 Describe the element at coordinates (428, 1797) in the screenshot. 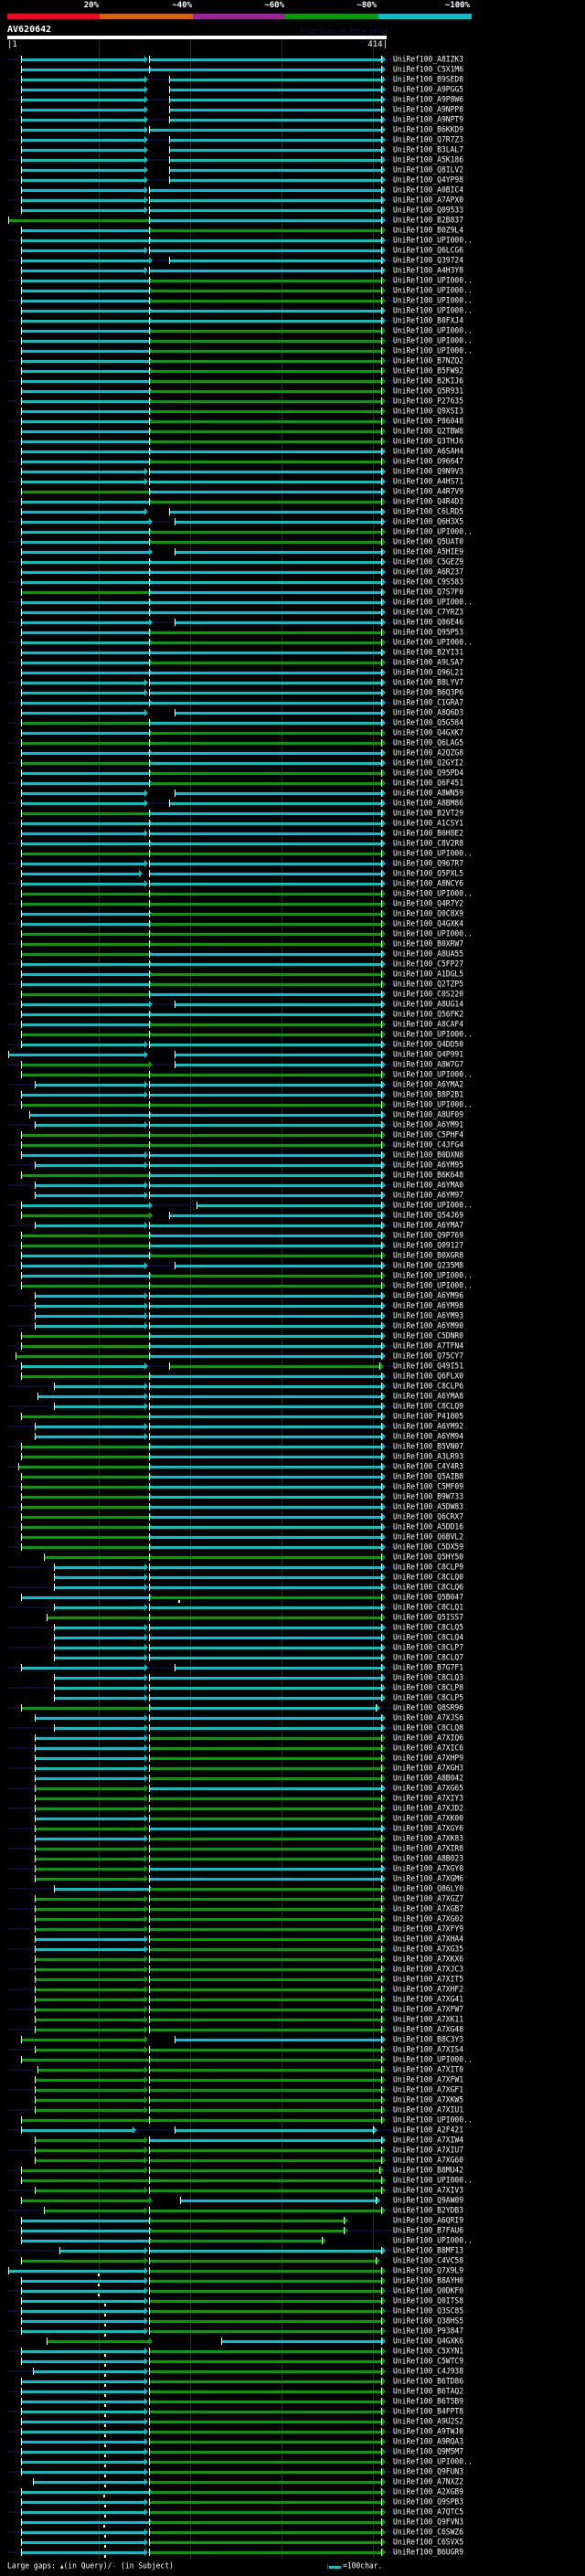

I see `hit-label: UniRef100_A7XIY3` at that location.